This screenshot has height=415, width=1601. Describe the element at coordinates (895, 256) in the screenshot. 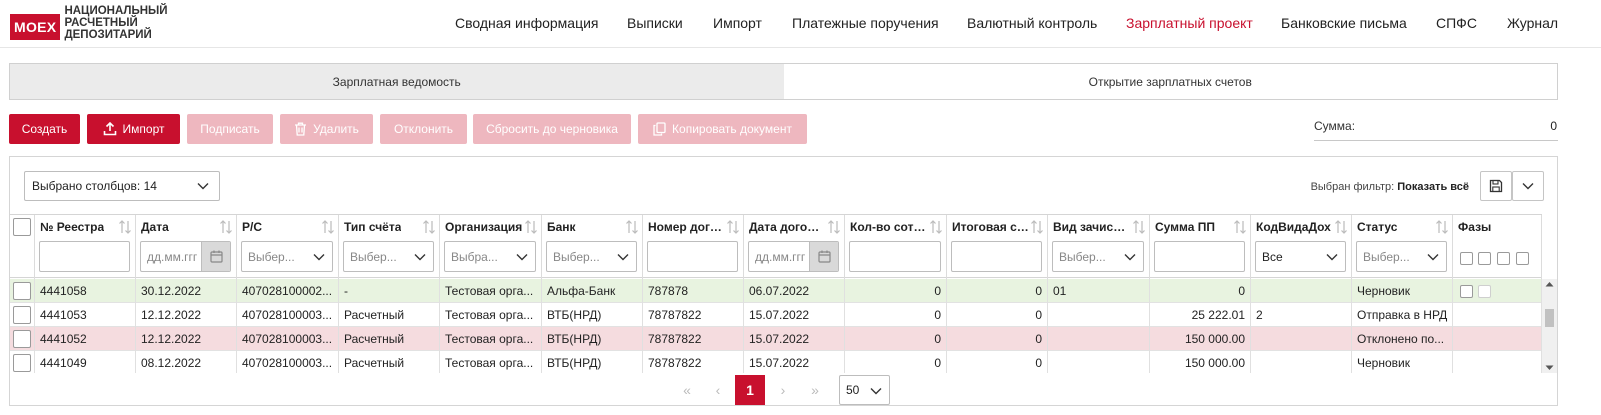

I see `filter-employee-count-input` at that location.